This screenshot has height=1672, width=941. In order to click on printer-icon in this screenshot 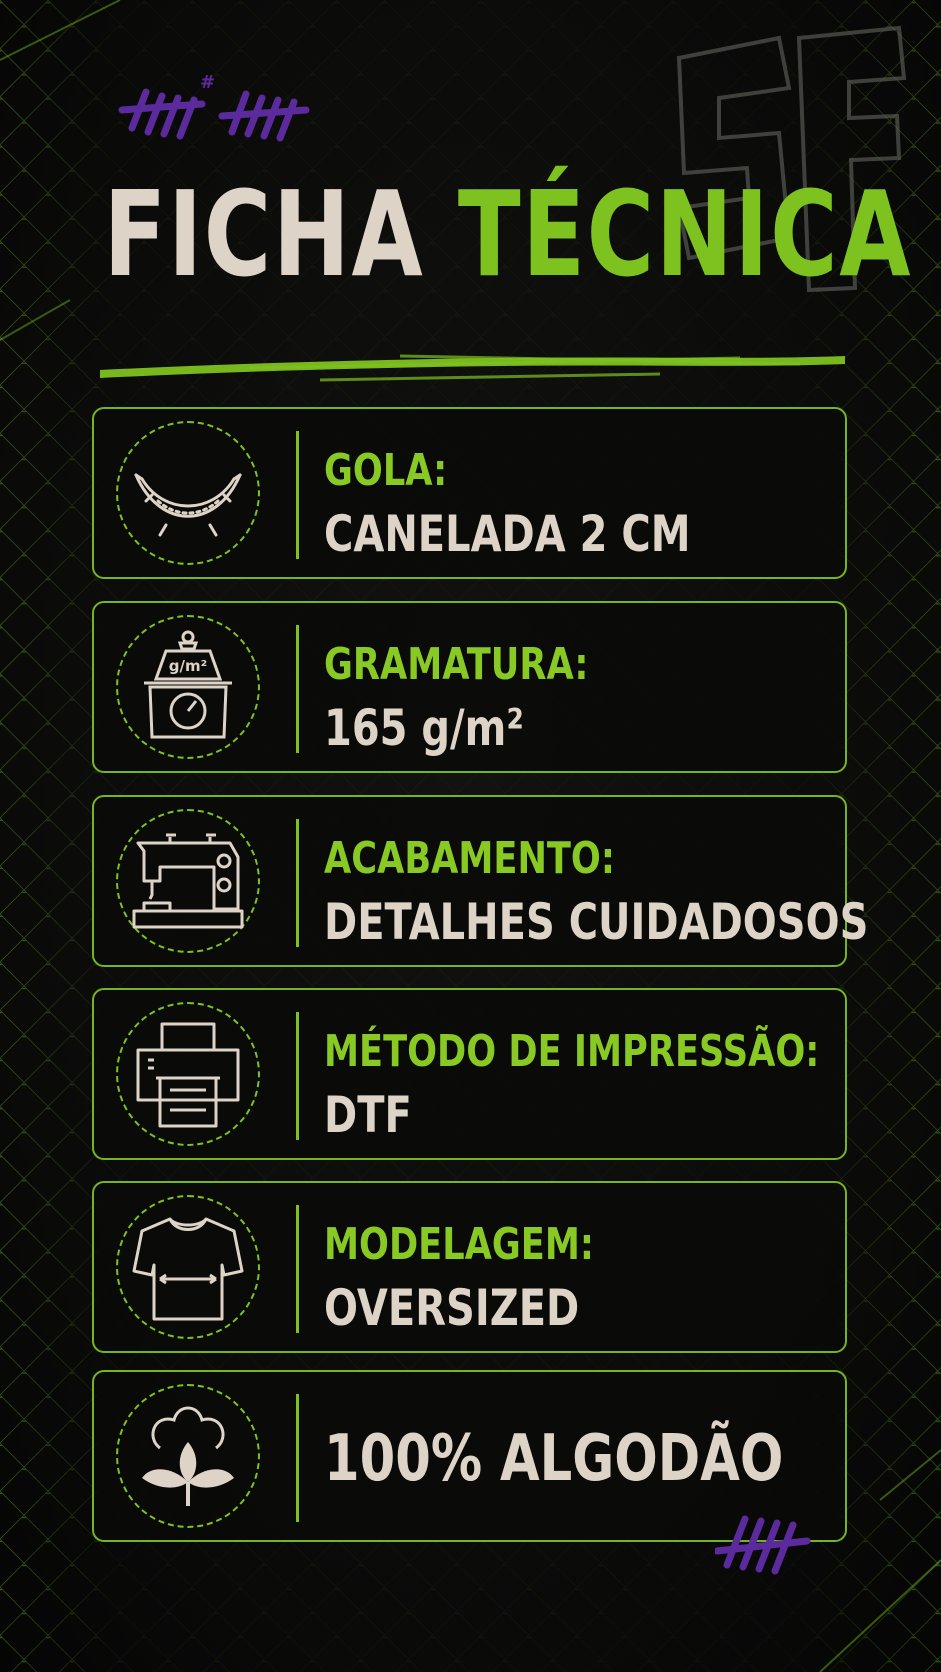, I will do `click(188, 1075)`.